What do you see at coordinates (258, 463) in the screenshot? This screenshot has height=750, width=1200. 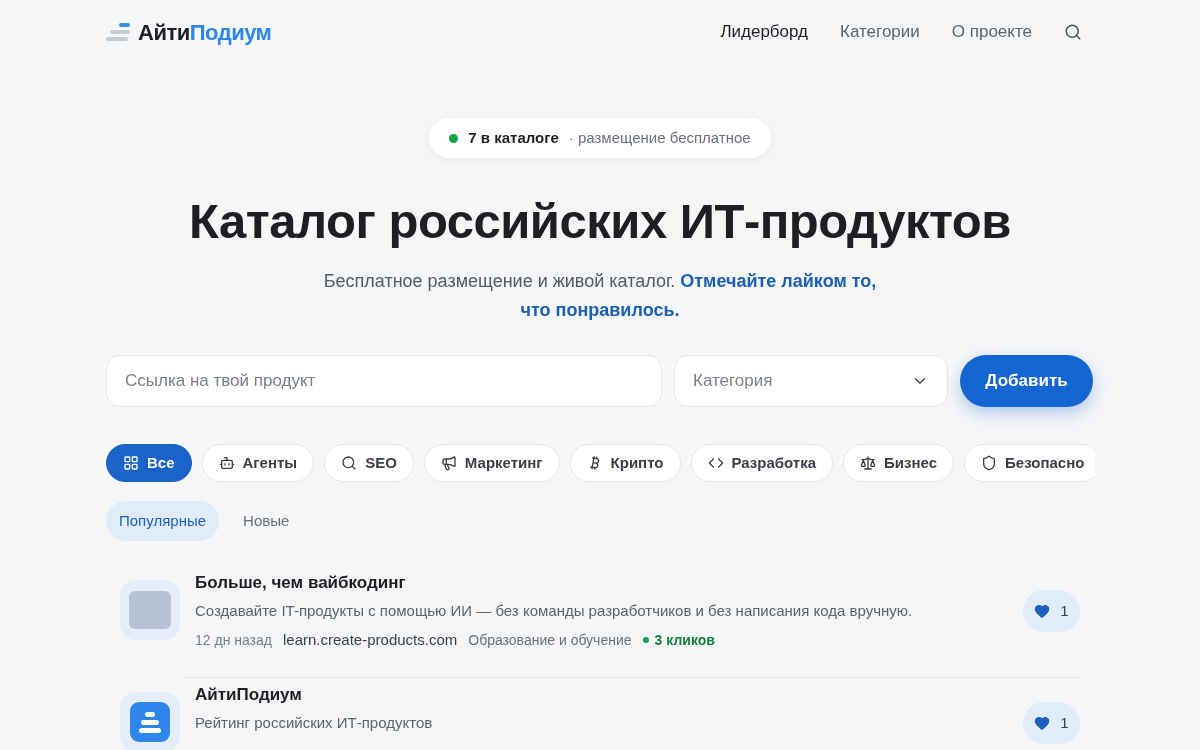 I see `category-chip: Агенты` at bounding box center [258, 463].